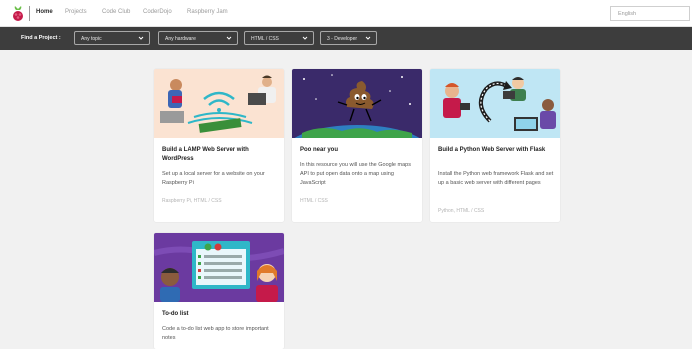 The image size is (692, 349). Describe the element at coordinates (207, 12) in the screenshot. I see `nav-raspberry-jam: Raspberry Jam` at that location.